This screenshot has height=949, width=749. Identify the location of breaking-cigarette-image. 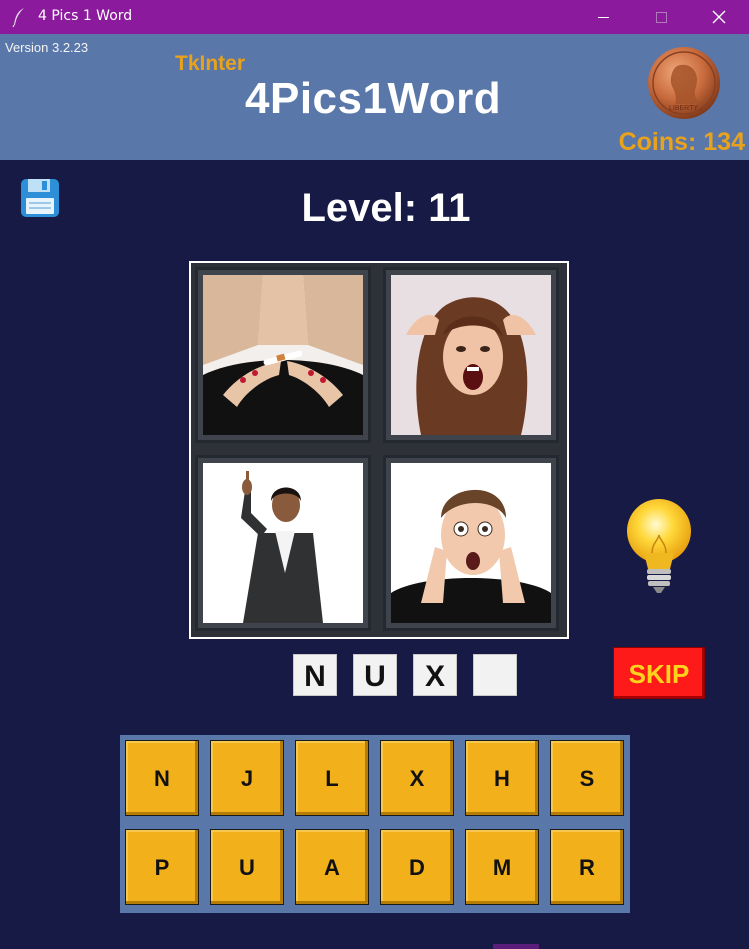
(283, 355).